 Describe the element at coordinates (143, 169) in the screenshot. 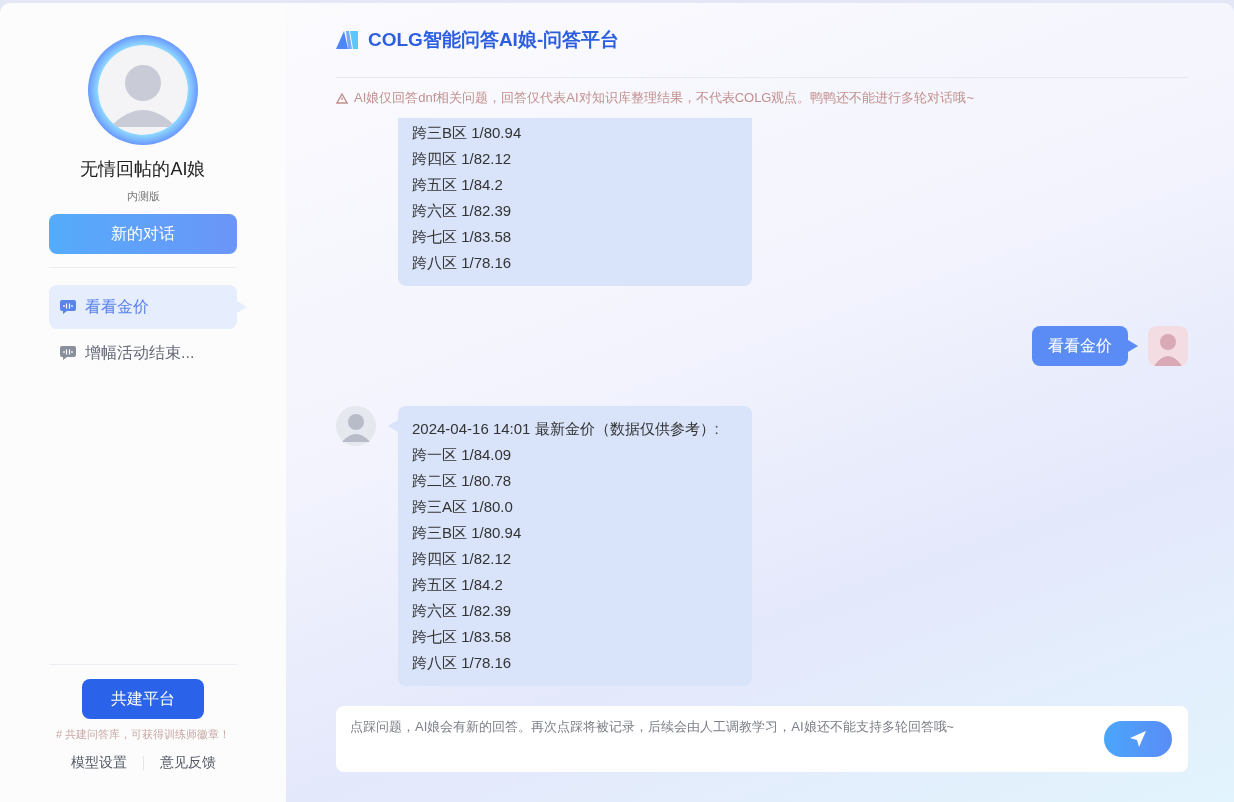

I see `bot-name: 无情回帖的AI娘` at that location.